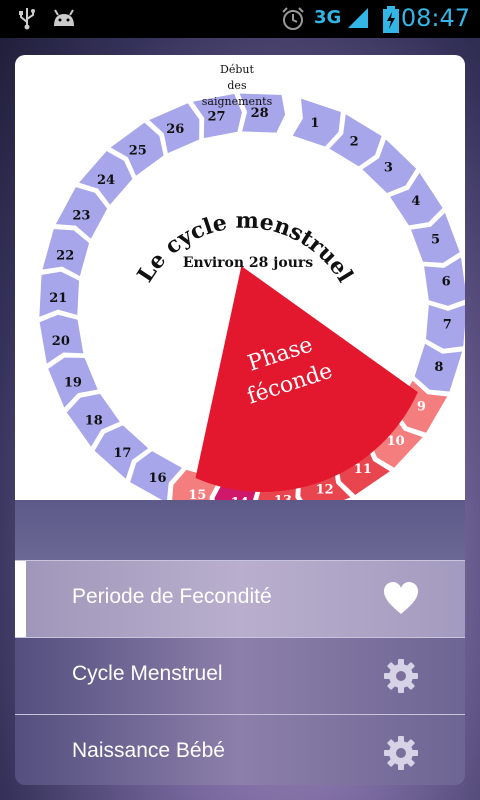  I want to click on clock: 08:47, so click(435, 18).